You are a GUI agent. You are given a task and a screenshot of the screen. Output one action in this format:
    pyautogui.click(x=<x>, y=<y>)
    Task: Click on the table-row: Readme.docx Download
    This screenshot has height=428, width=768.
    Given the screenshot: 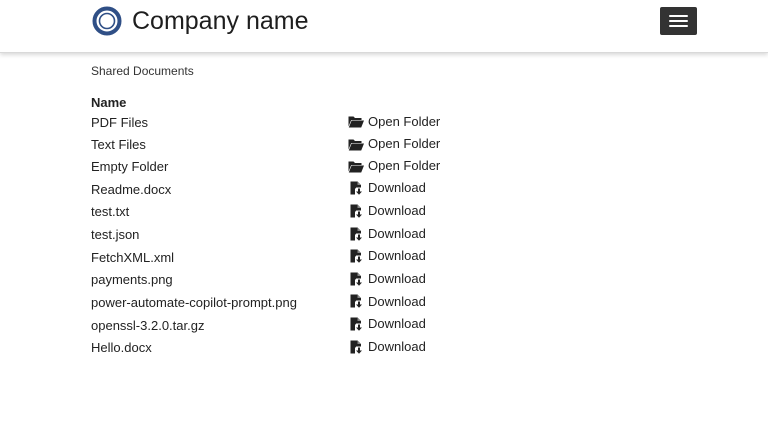 What is the action you would take?
    pyautogui.click(x=265, y=189)
    